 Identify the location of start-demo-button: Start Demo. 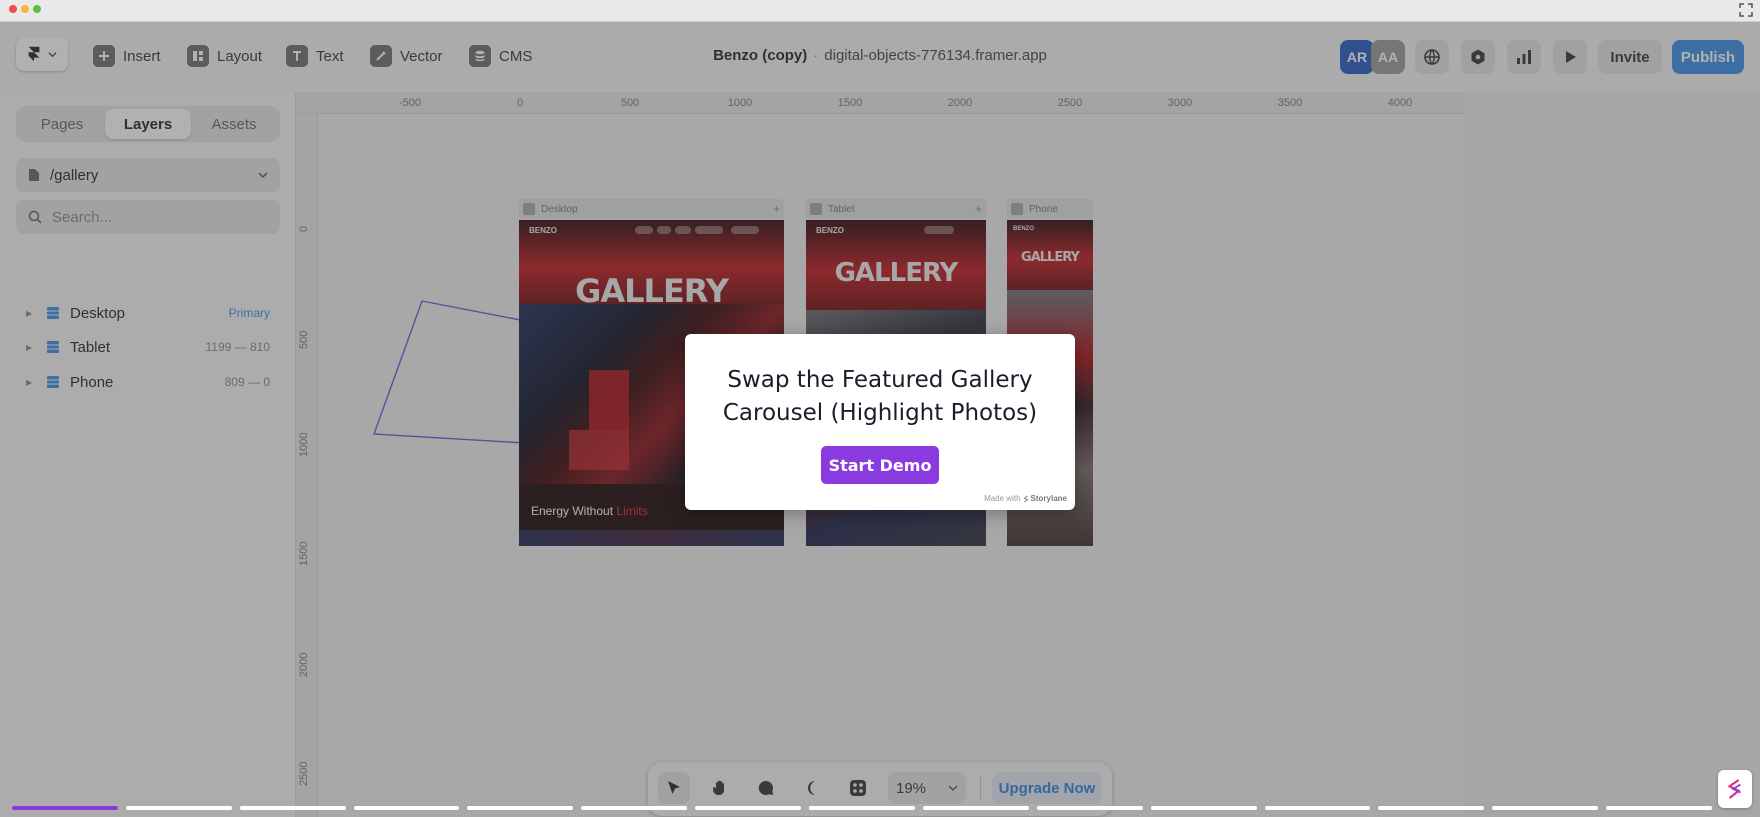
(880, 465).